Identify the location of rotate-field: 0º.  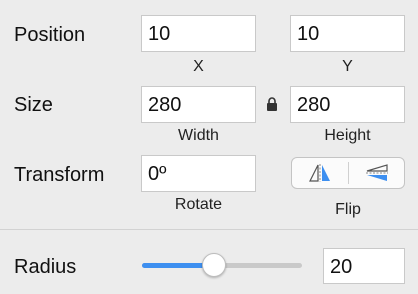
(198, 173).